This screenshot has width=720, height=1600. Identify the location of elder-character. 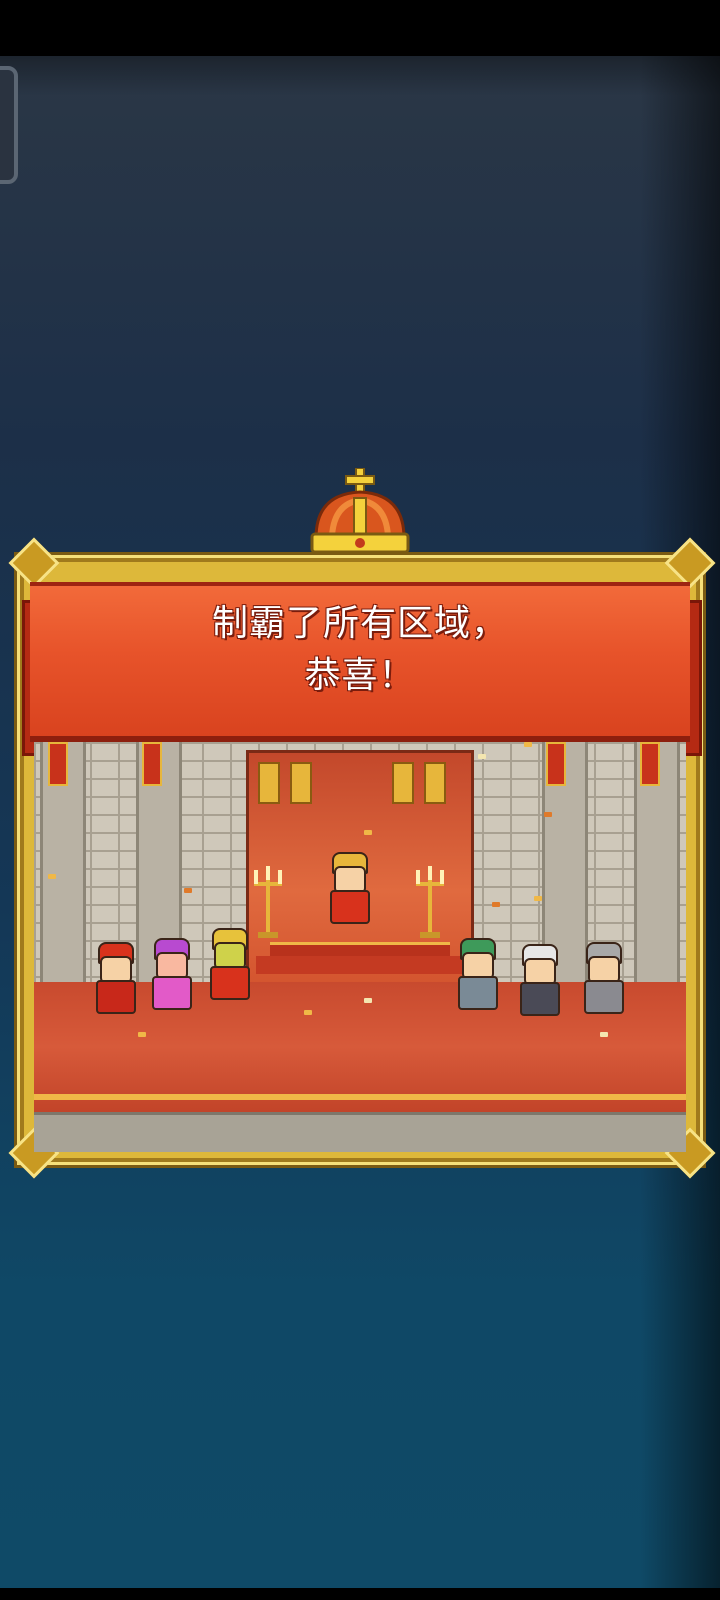
(538, 984).